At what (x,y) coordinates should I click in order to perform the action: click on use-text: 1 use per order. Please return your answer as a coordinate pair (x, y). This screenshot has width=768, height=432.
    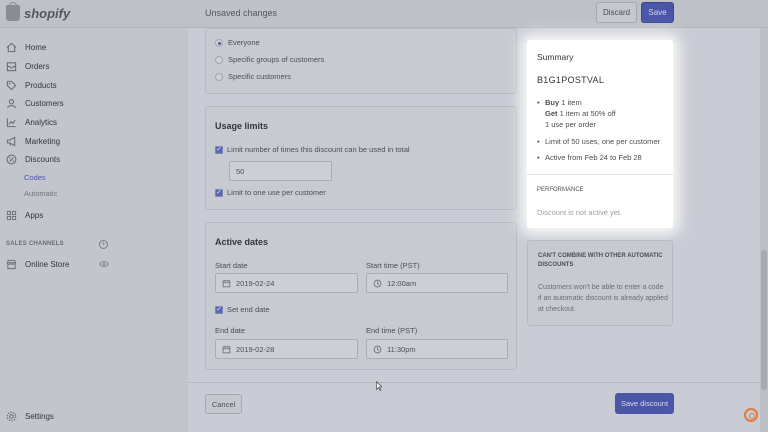
    Looking at the image, I should click on (570, 124).